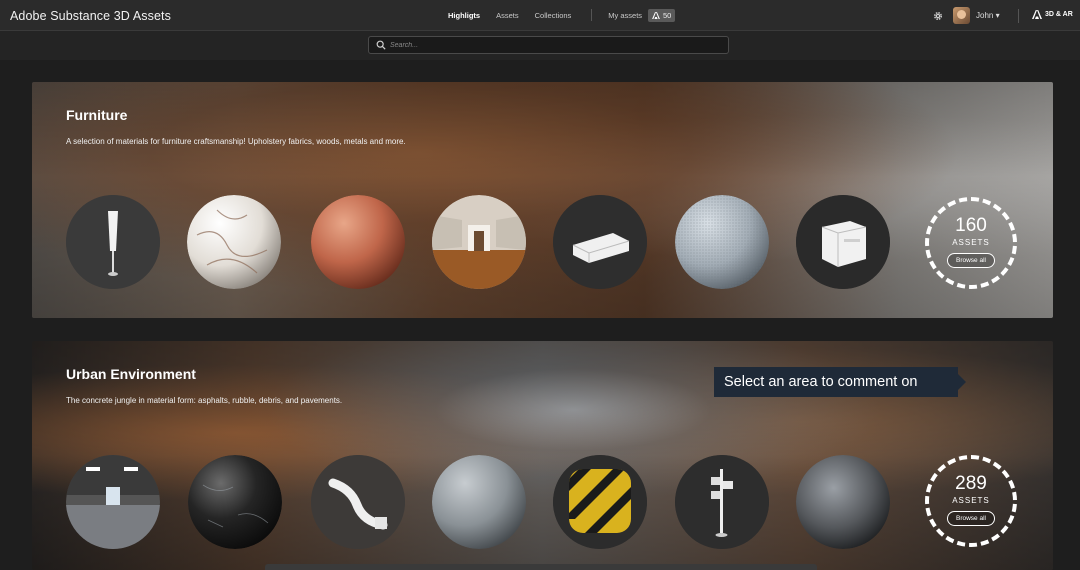 This screenshot has width=1080, height=570. Describe the element at coordinates (840, 382) in the screenshot. I see `comment-tooltip: Select an area to comment on` at that location.